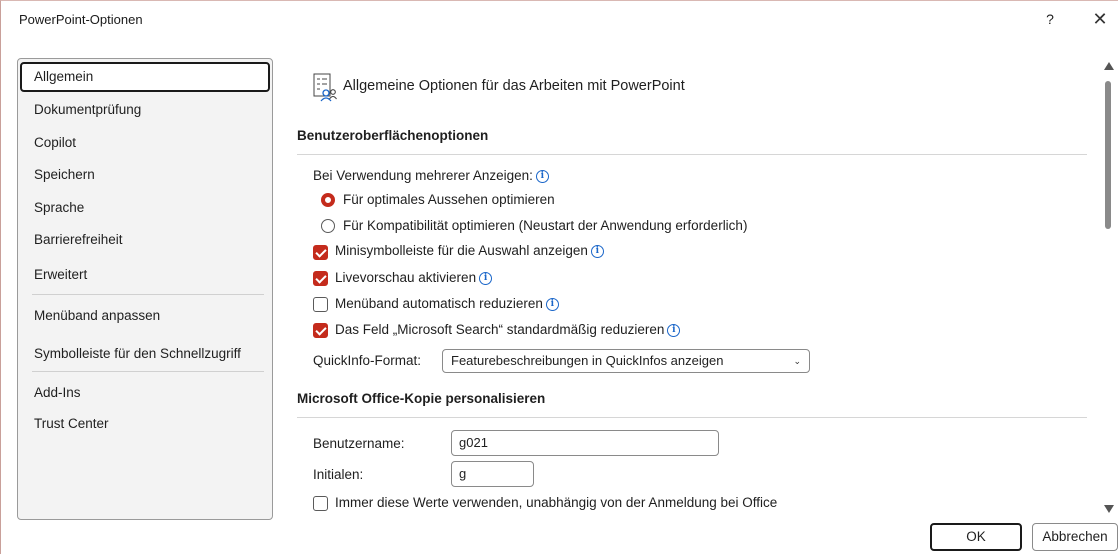 The width and height of the screenshot is (1118, 554). Describe the element at coordinates (449, 199) in the screenshot. I see `radio-optimal-label: Für optimales Aussehen optimieren` at that location.